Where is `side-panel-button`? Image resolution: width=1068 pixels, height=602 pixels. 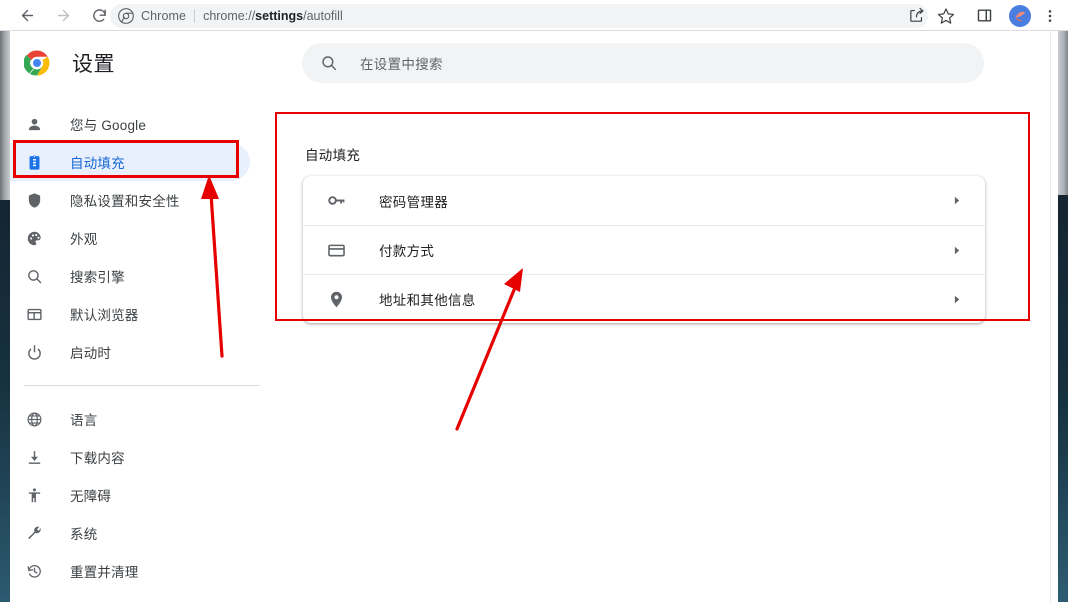
side-panel-button is located at coordinates (984, 16).